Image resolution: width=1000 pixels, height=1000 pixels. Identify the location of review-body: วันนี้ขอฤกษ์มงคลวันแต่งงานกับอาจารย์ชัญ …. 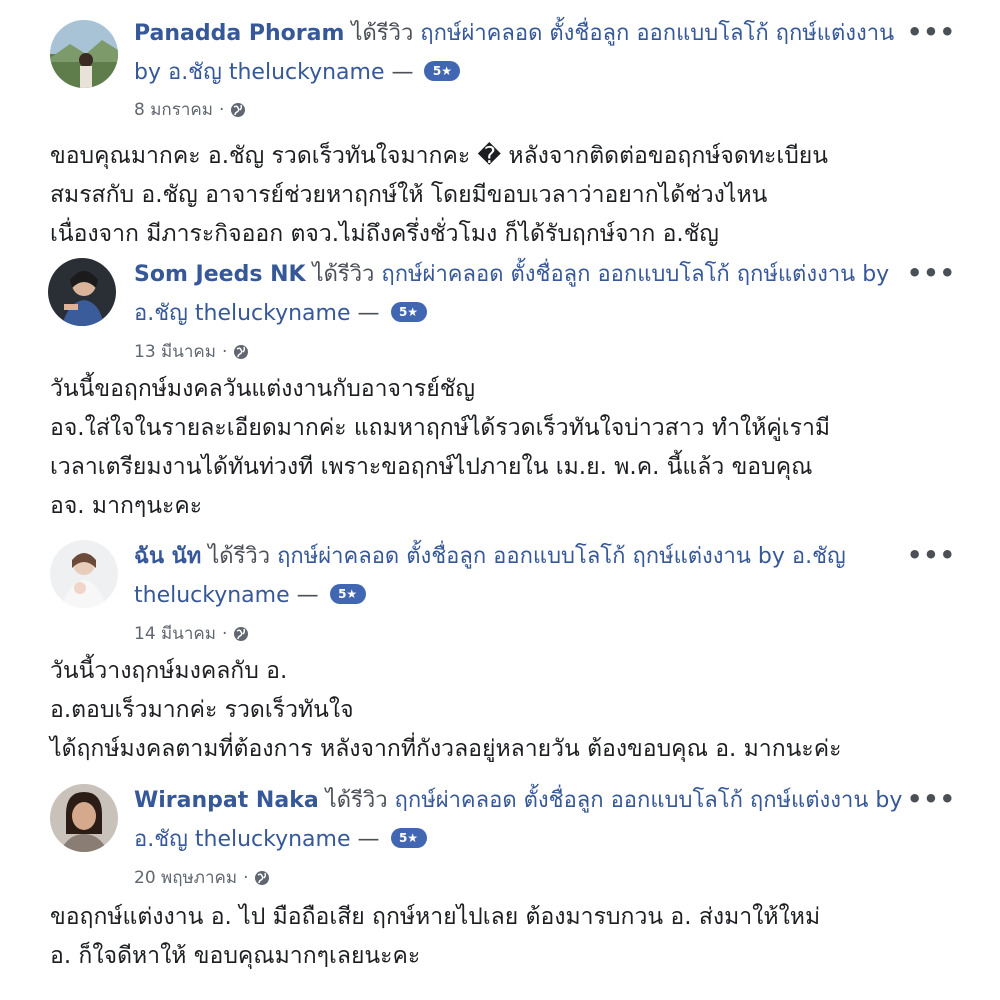
(510, 448).